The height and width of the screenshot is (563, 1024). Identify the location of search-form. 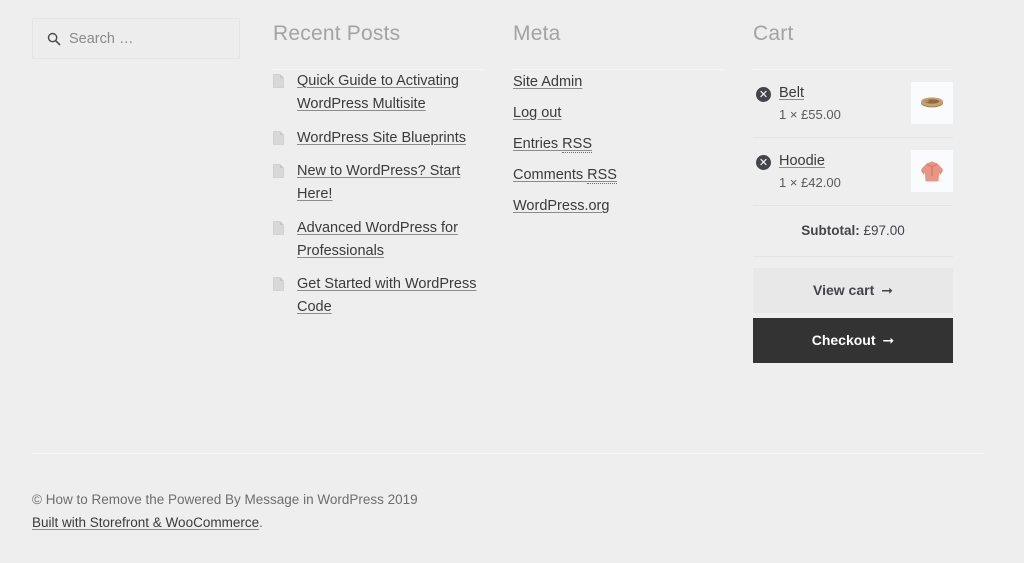
(136, 38).